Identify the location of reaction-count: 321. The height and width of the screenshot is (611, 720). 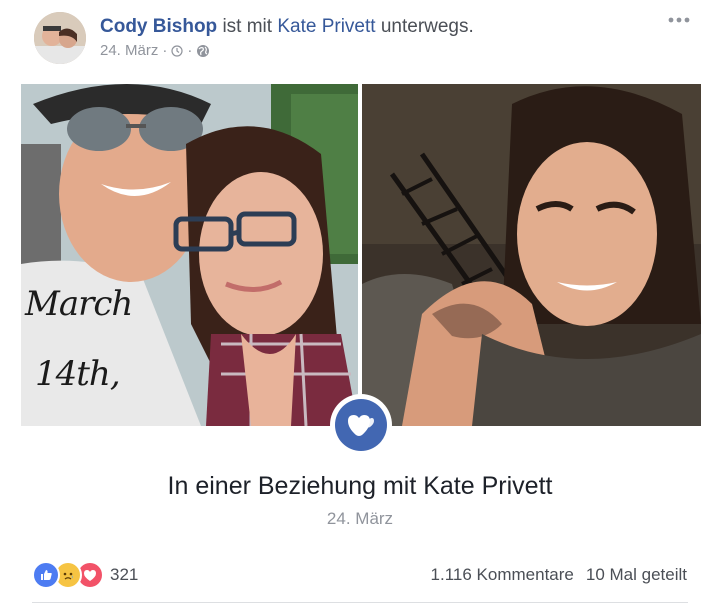
(124, 574).